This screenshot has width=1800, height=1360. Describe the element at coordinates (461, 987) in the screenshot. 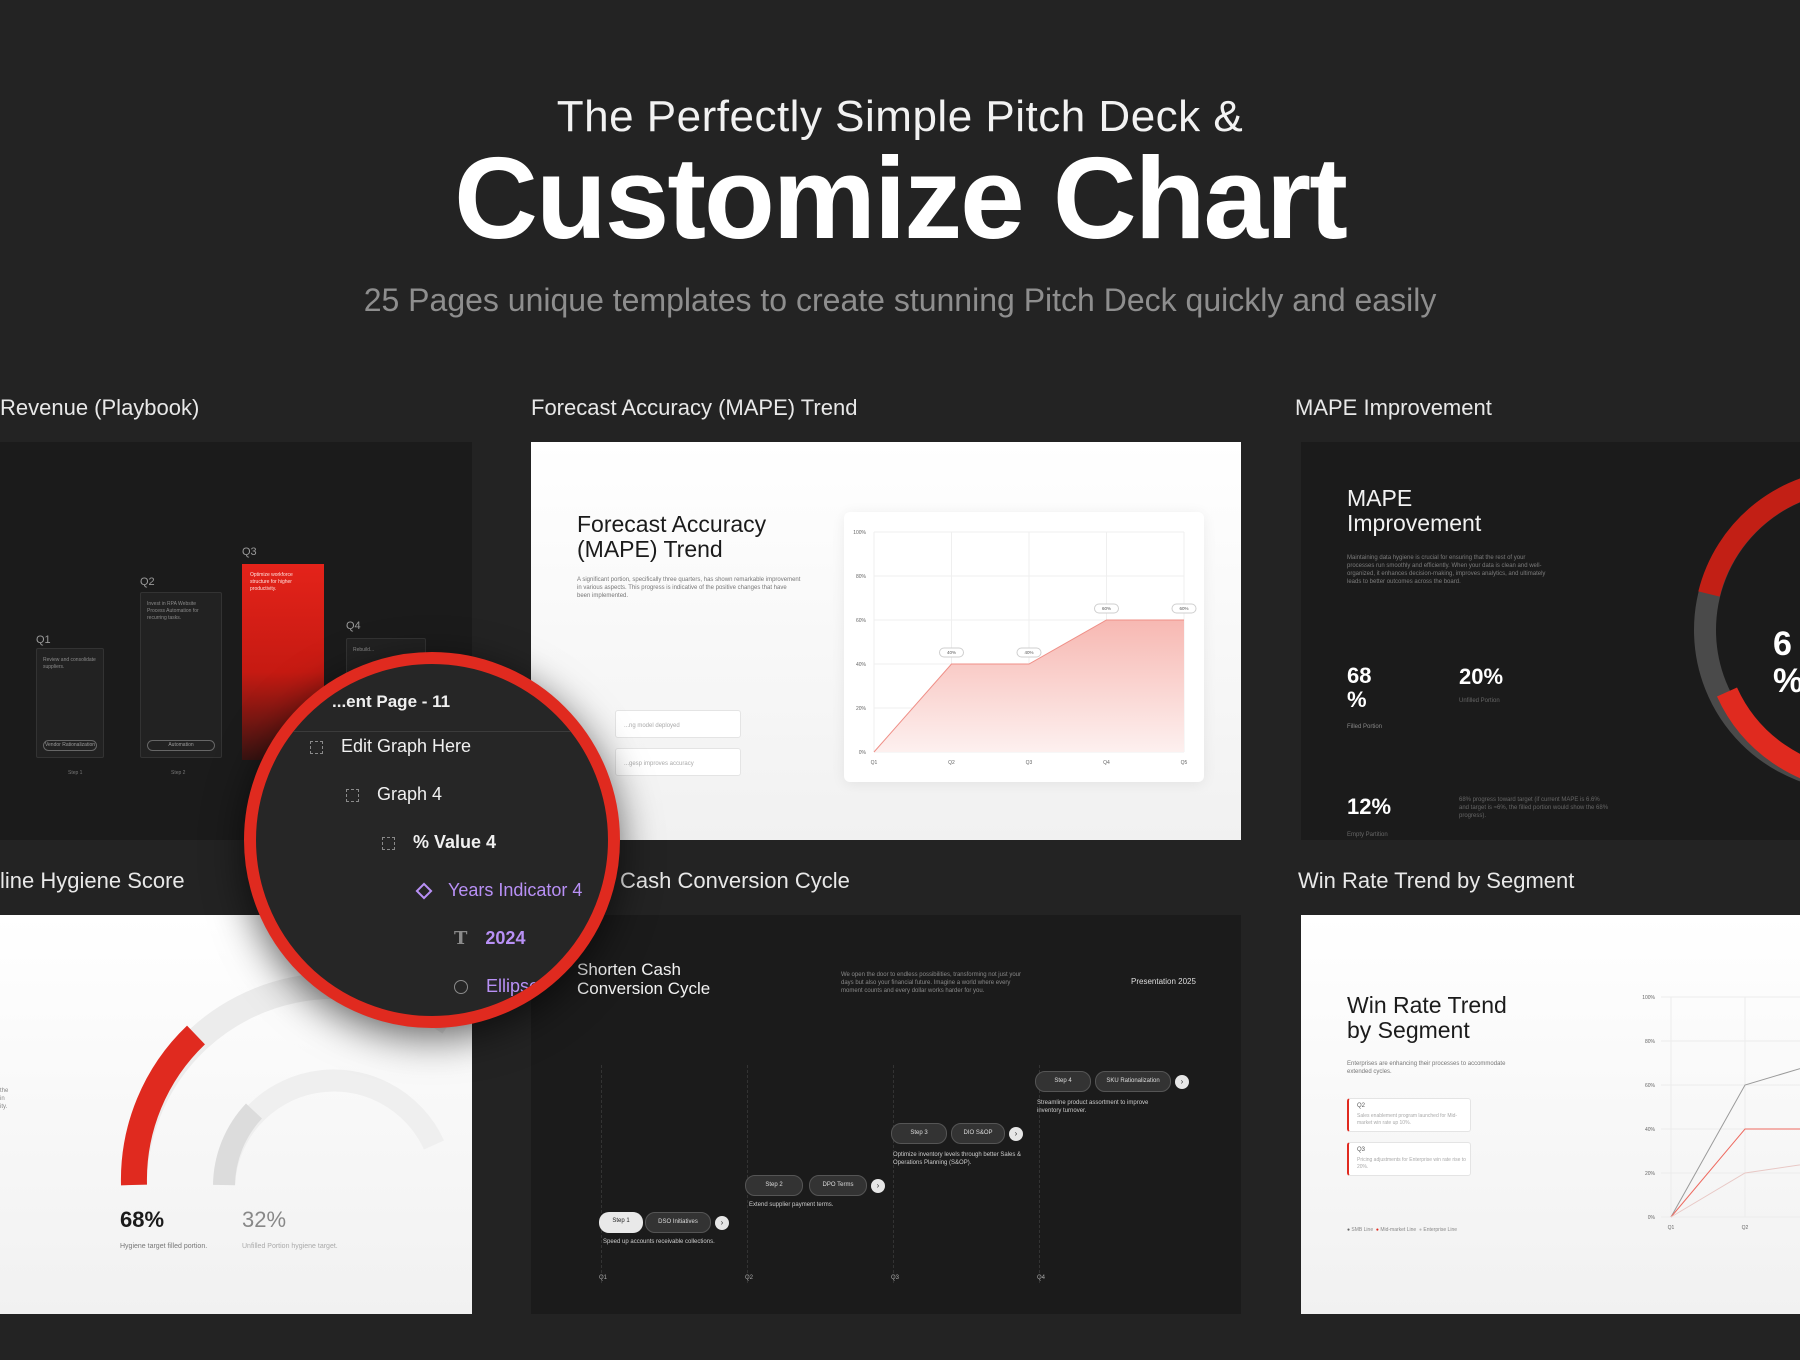

I see `ellipse-icon` at that location.